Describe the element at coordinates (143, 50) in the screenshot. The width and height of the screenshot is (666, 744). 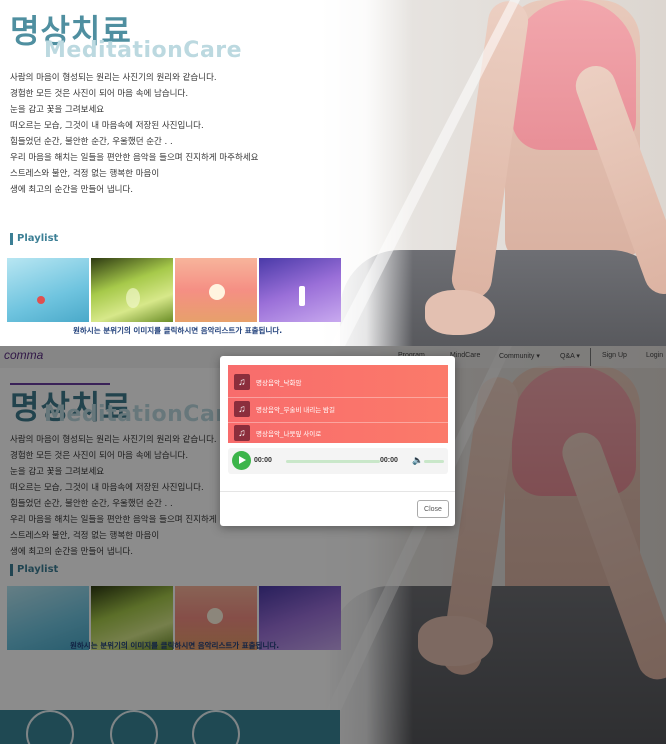
I see `page-title-en: MeditationCare` at that location.